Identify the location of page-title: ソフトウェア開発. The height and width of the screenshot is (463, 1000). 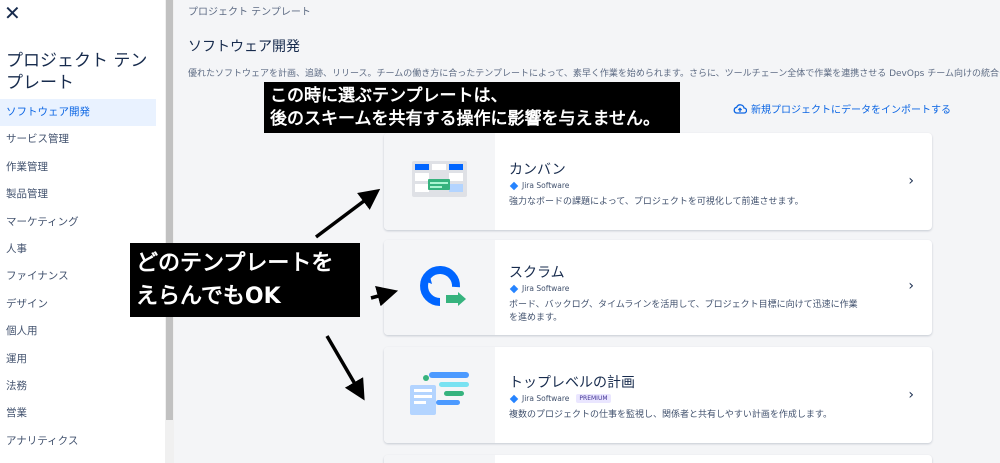
(244, 47).